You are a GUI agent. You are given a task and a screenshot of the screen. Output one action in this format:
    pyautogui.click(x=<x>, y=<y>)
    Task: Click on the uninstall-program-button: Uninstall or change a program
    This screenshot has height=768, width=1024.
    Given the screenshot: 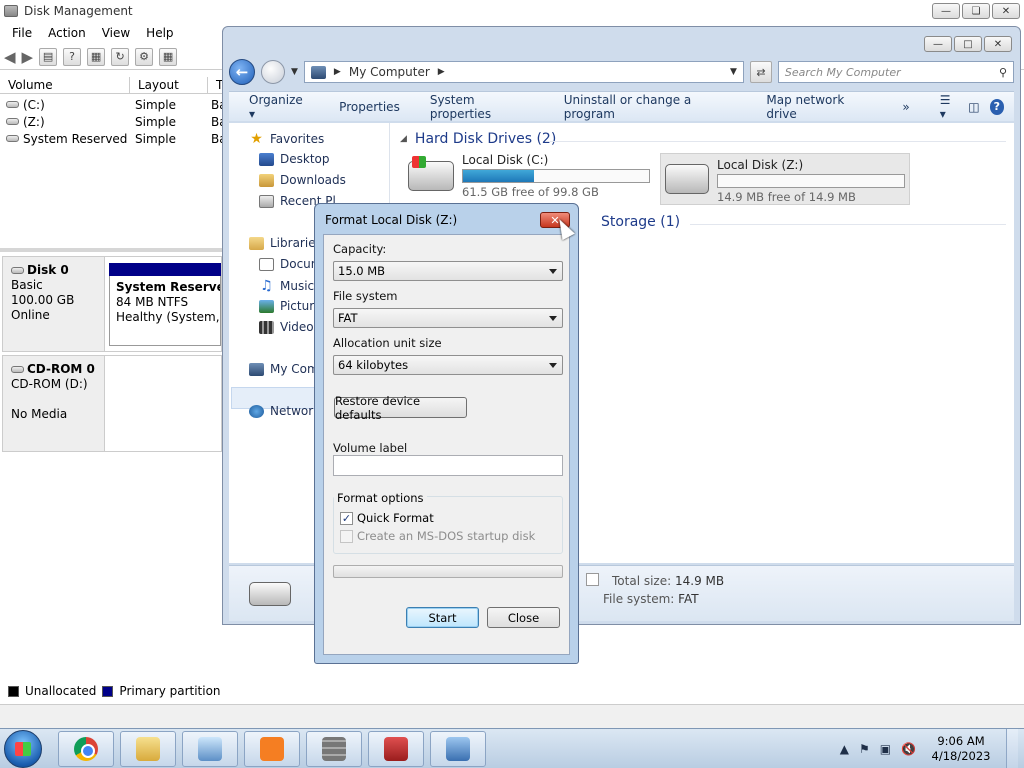 What is the action you would take?
    pyautogui.click(x=650, y=107)
    